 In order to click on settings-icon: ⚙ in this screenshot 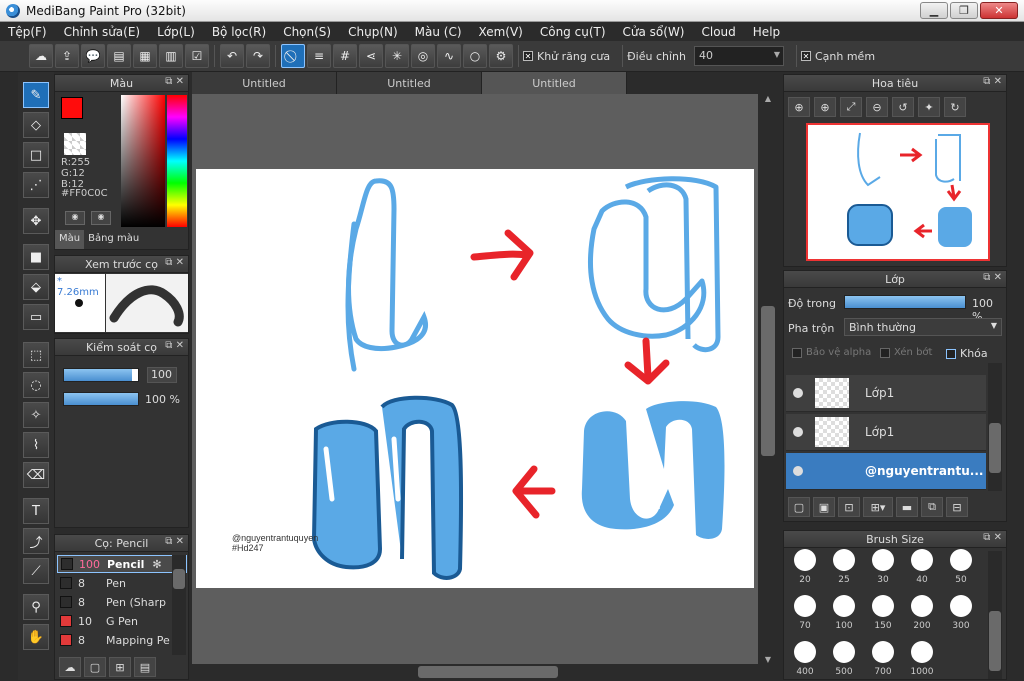, I will do `click(501, 56)`.